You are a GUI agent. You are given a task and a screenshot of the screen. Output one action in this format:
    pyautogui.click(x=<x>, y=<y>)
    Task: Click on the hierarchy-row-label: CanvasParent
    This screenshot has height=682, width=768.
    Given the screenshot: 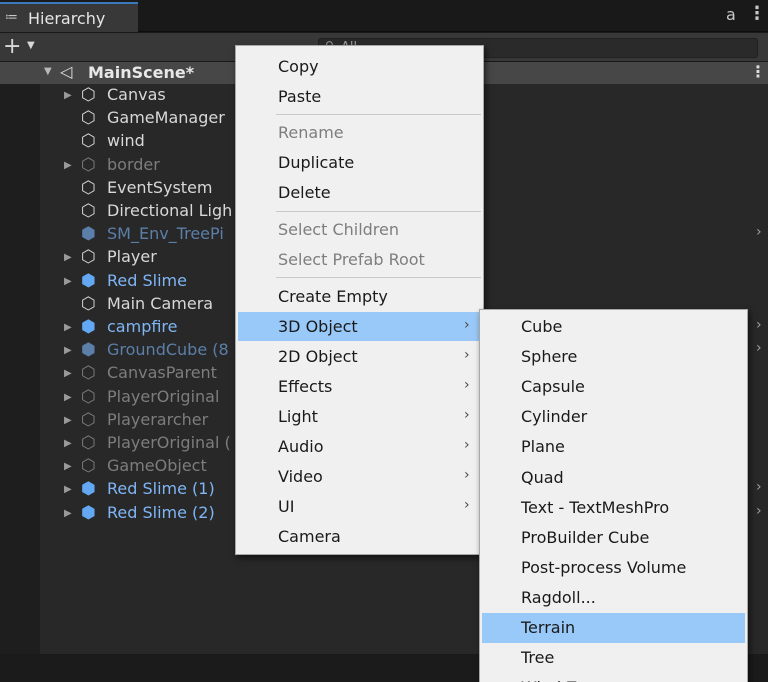 What is the action you would take?
    pyautogui.click(x=162, y=373)
    